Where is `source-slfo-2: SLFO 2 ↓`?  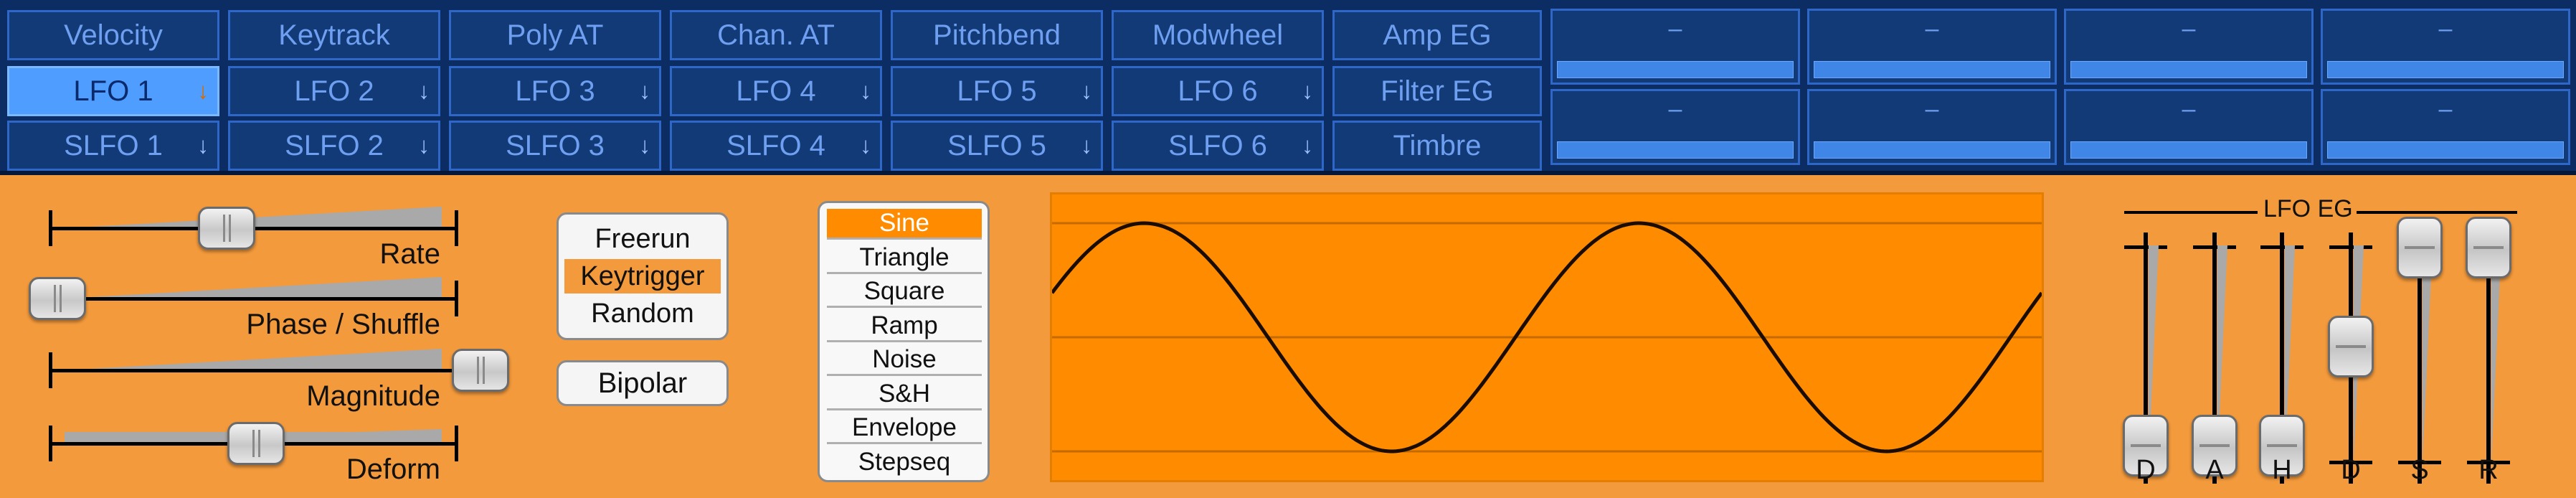
source-slfo-2: SLFO 2 ↓ is located at coordinates (334, 146).